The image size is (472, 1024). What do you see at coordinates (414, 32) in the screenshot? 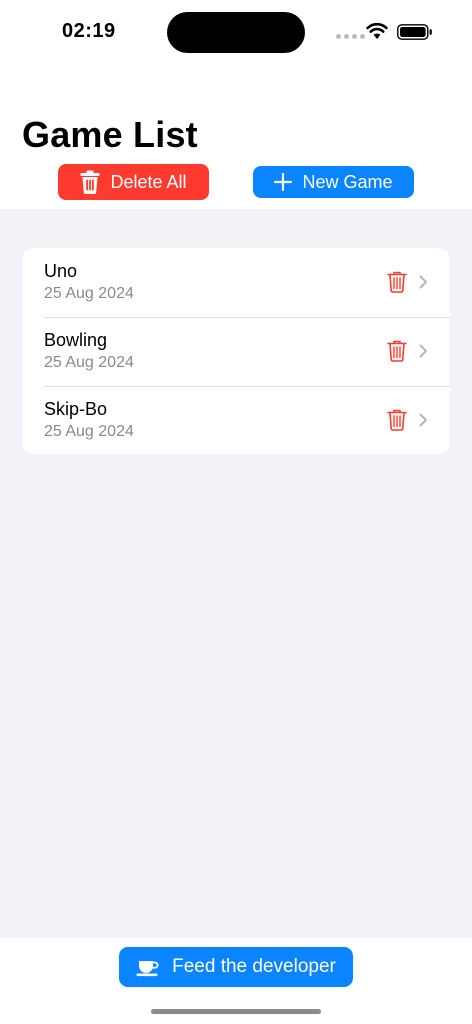
I see `battery-icon` at bounding box center [414, 32].